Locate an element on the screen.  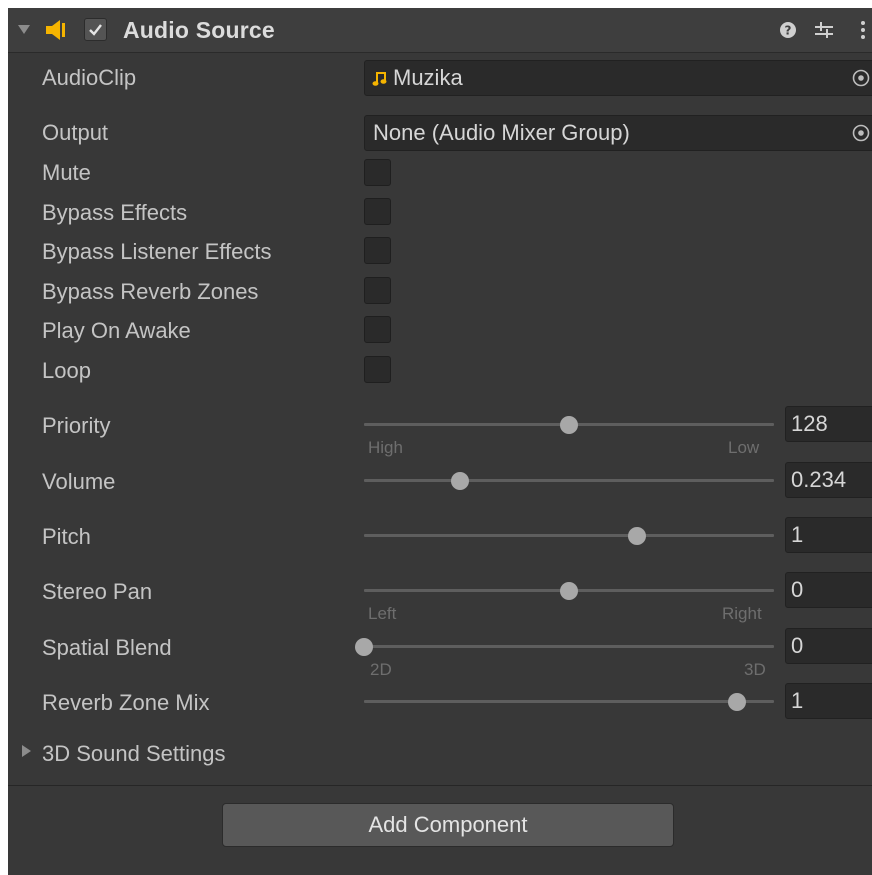
pitch-slider-track is located at coordinates (569, 535).